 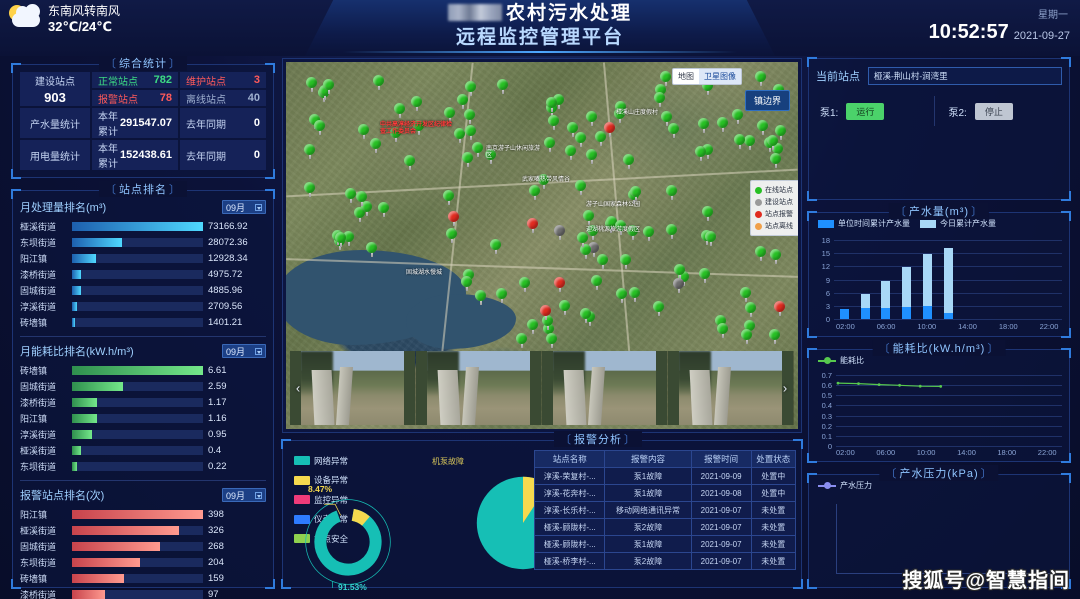 What do you see at coordinates (767, 100) in the screenshot?
I see `town-boundary-button: 镇边界` at bounding box center [767, 100].